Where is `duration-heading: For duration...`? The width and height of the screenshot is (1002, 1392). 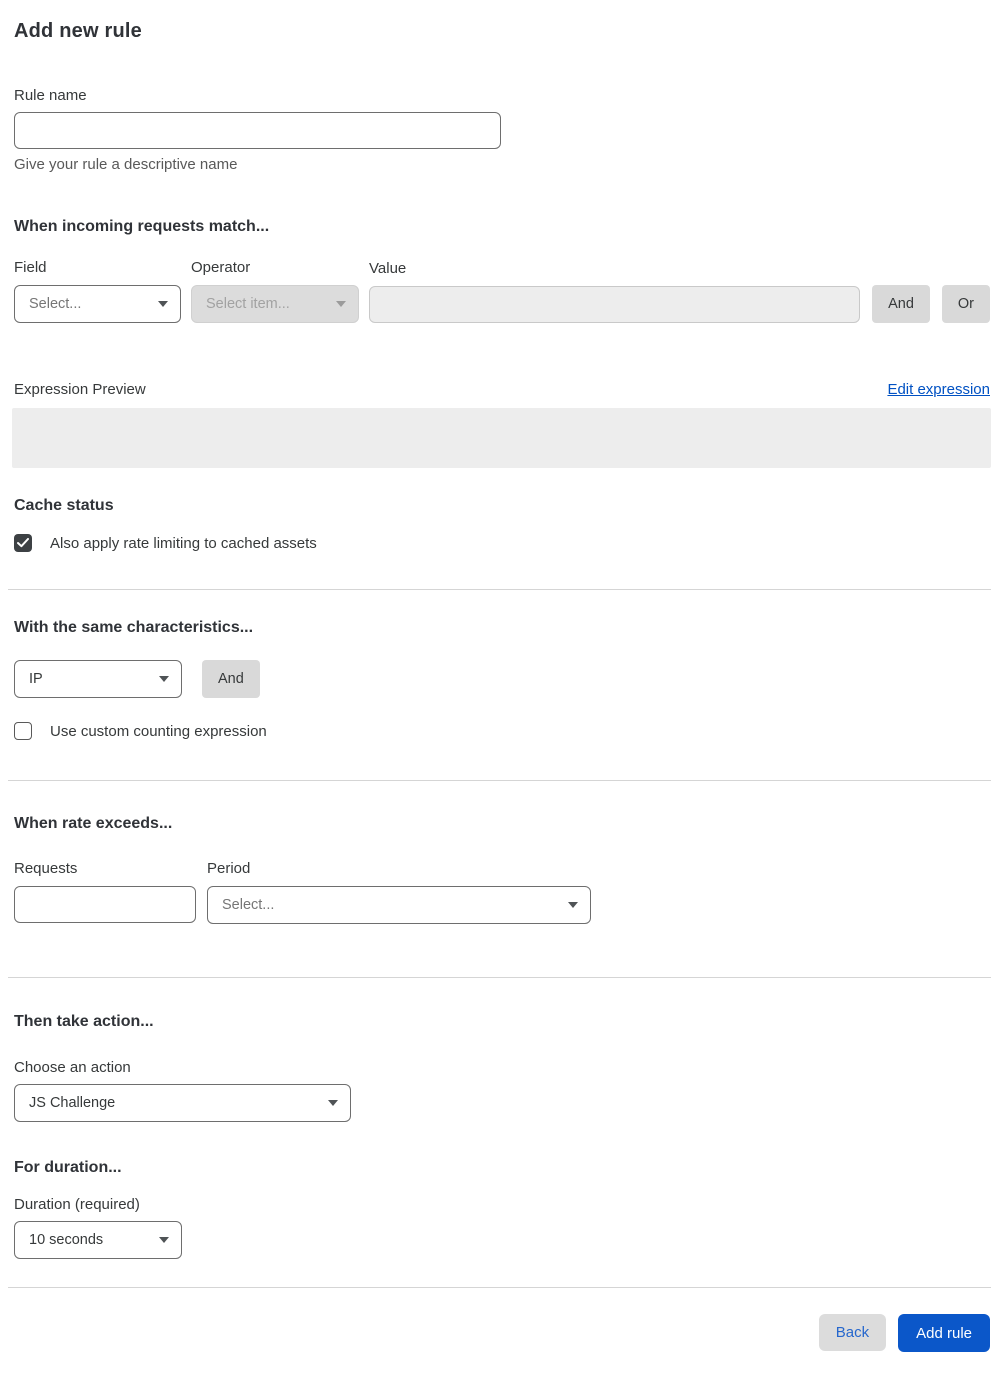
duration-heading: For duration... is located at coordinates (68, 1167).